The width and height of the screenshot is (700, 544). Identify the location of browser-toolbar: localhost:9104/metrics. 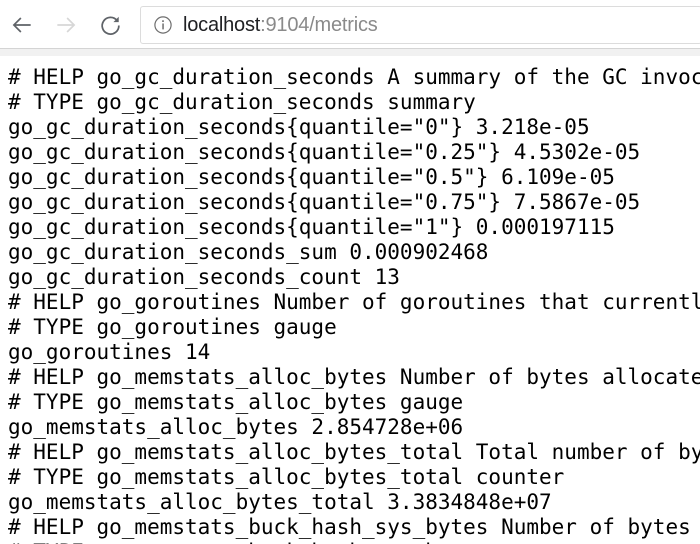
(350, 28).